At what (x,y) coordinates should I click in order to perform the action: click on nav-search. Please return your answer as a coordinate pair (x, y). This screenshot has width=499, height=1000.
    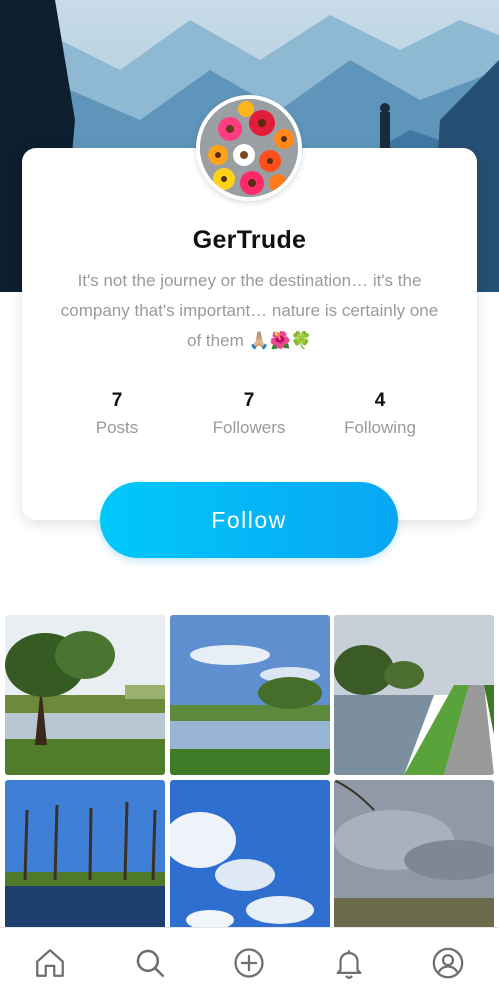
    Looking at the image, I should click on (150, 963).